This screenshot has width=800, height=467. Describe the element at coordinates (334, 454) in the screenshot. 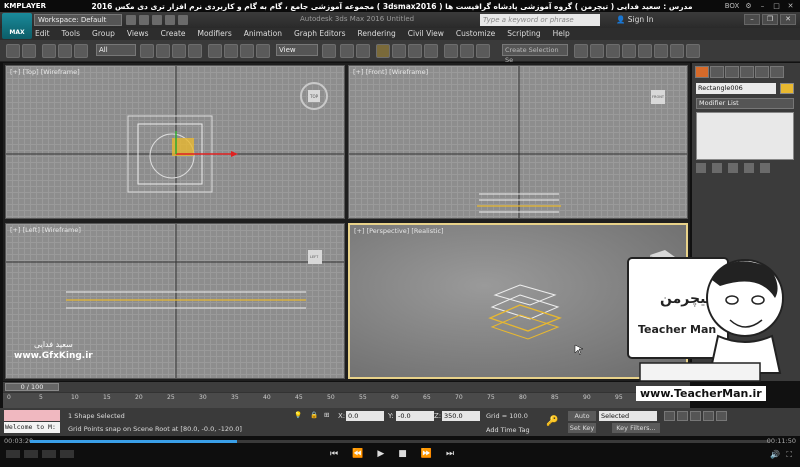

I see `previous-icon: ⏮` at that location.